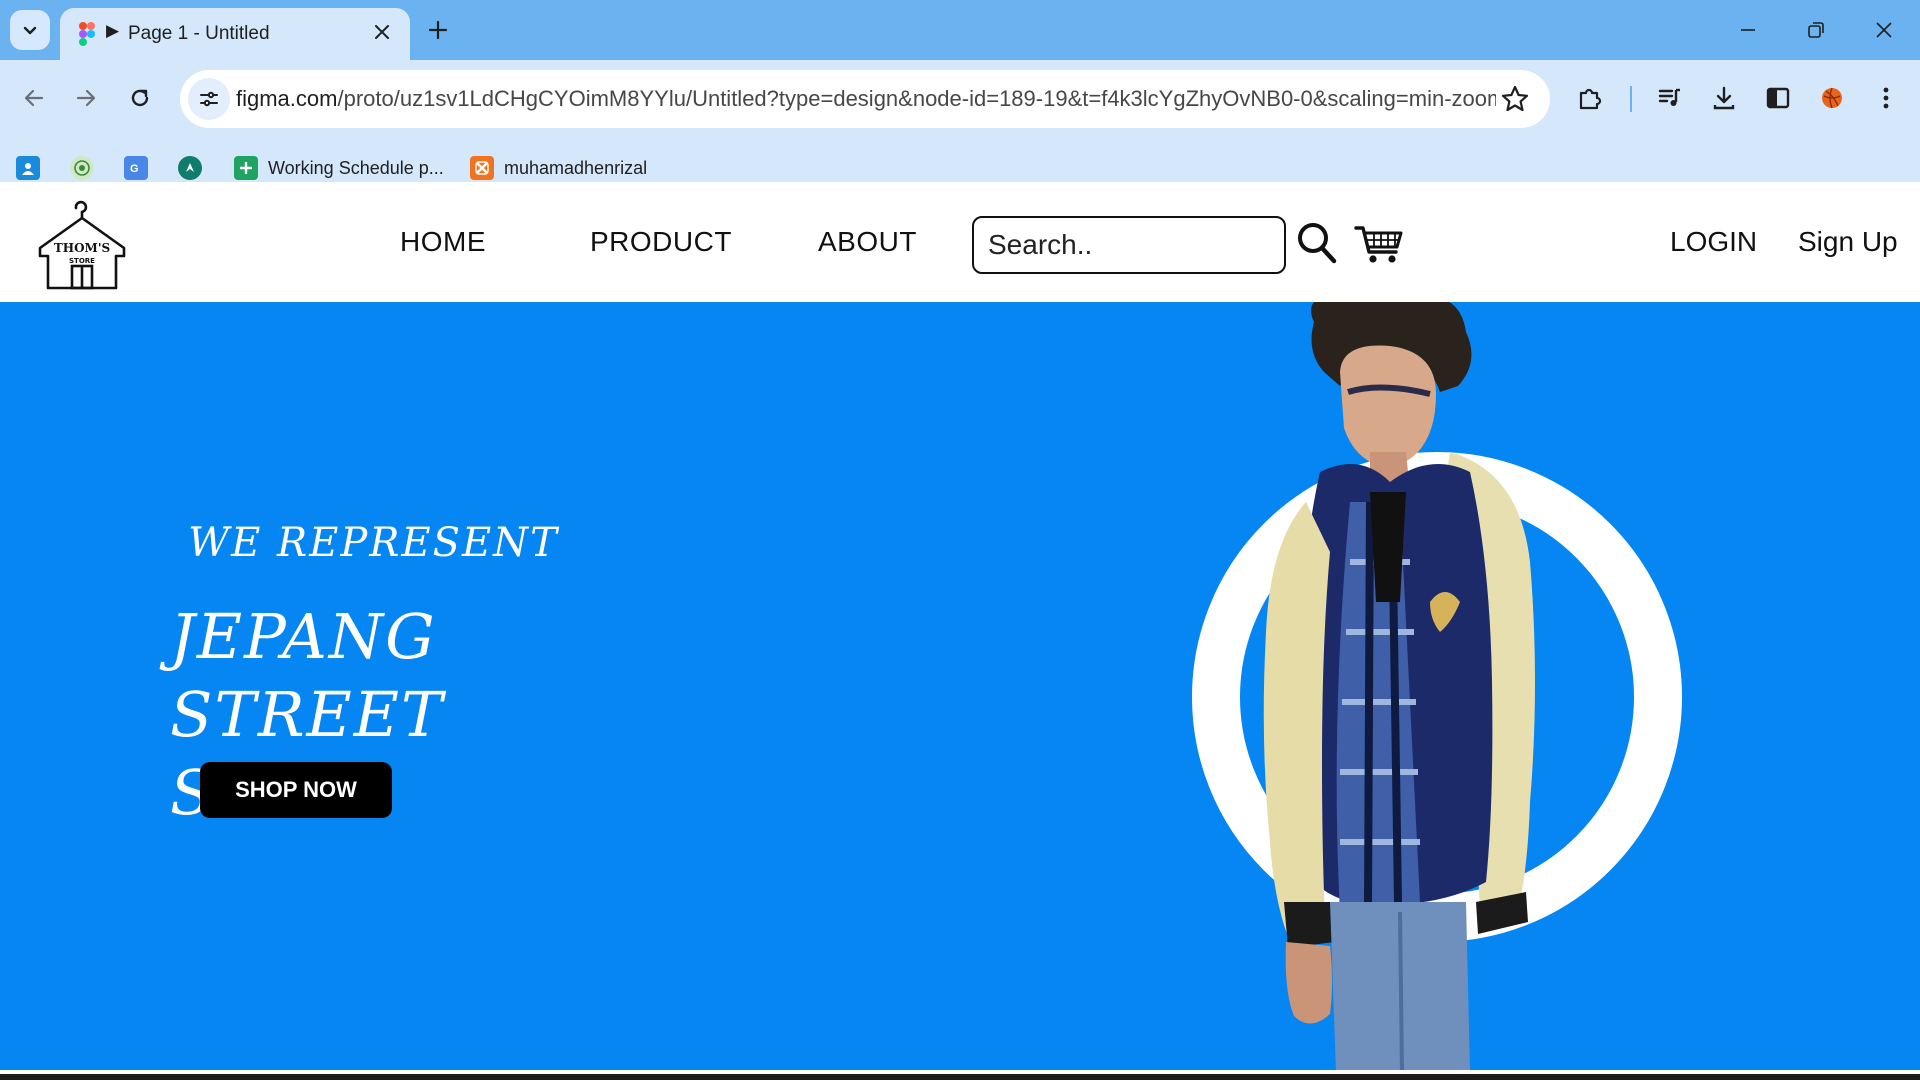 Image resolution: width=1920 pixels, height=1080 pixels. I want to click on puzzle-icon, so click(1590, 99).